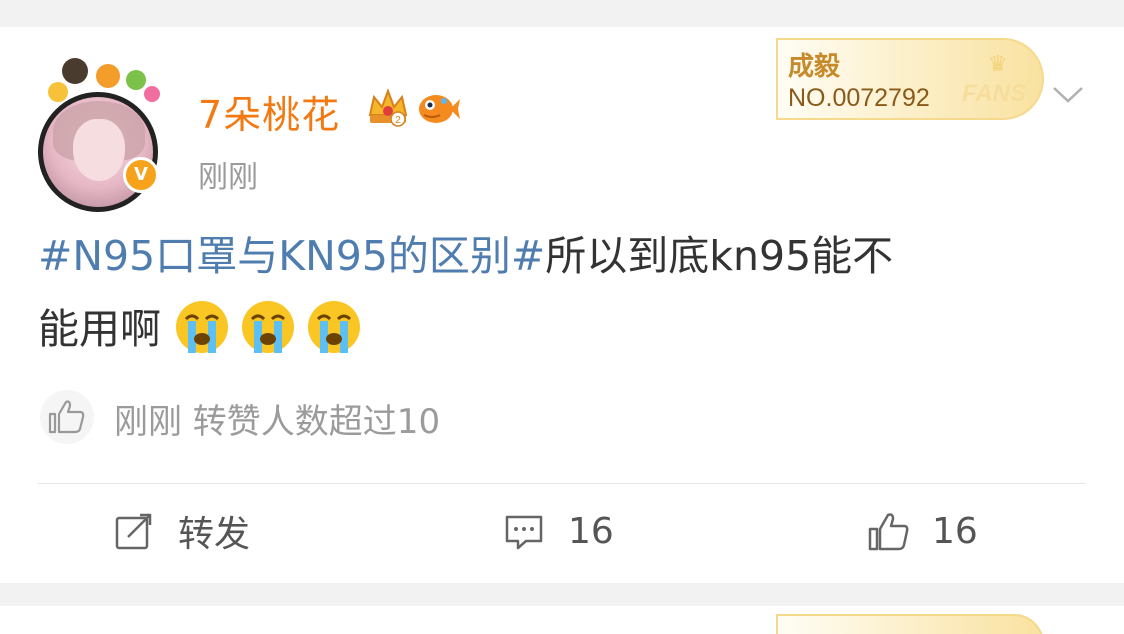  Describe the element at coordinates (398, 120) in the screenshot. I see `svg-text: 2` at that location.